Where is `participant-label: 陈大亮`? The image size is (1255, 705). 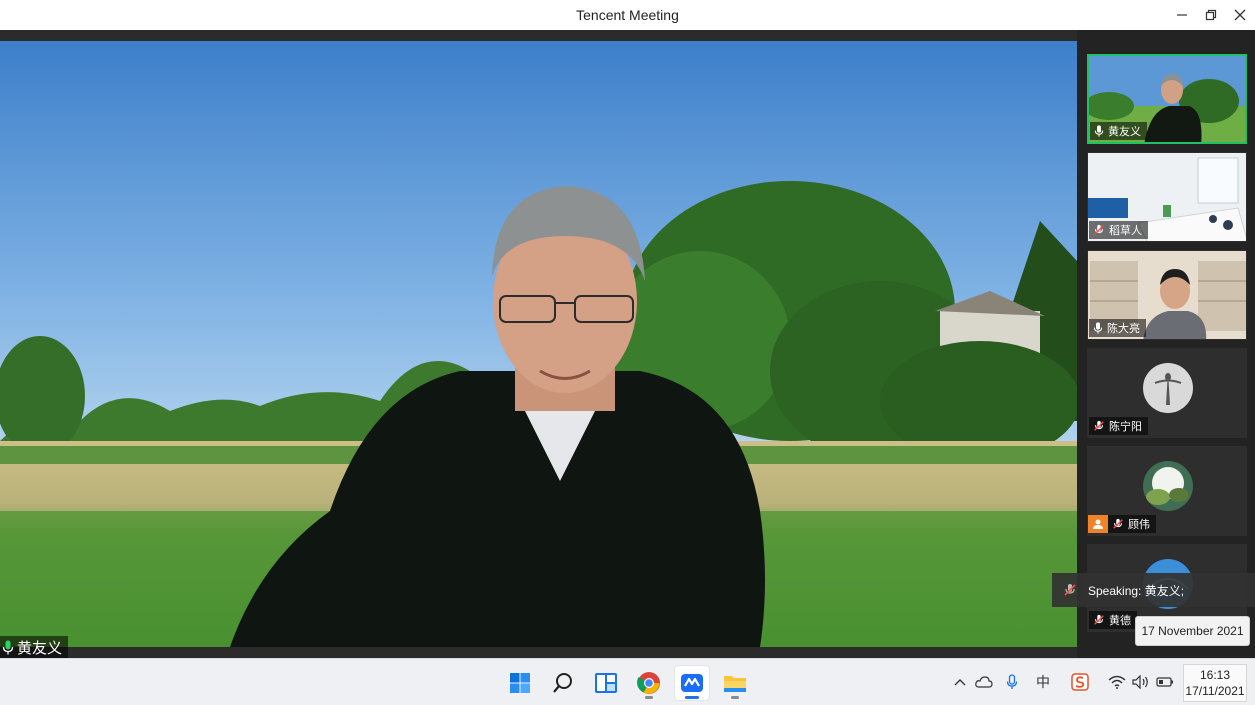 participant-label: 陈大亮 is located at coordinates (1117, 328).